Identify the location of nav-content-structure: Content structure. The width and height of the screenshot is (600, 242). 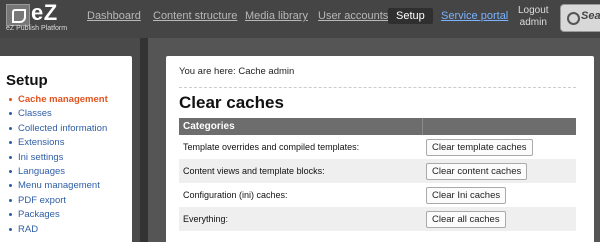
(195, 16).